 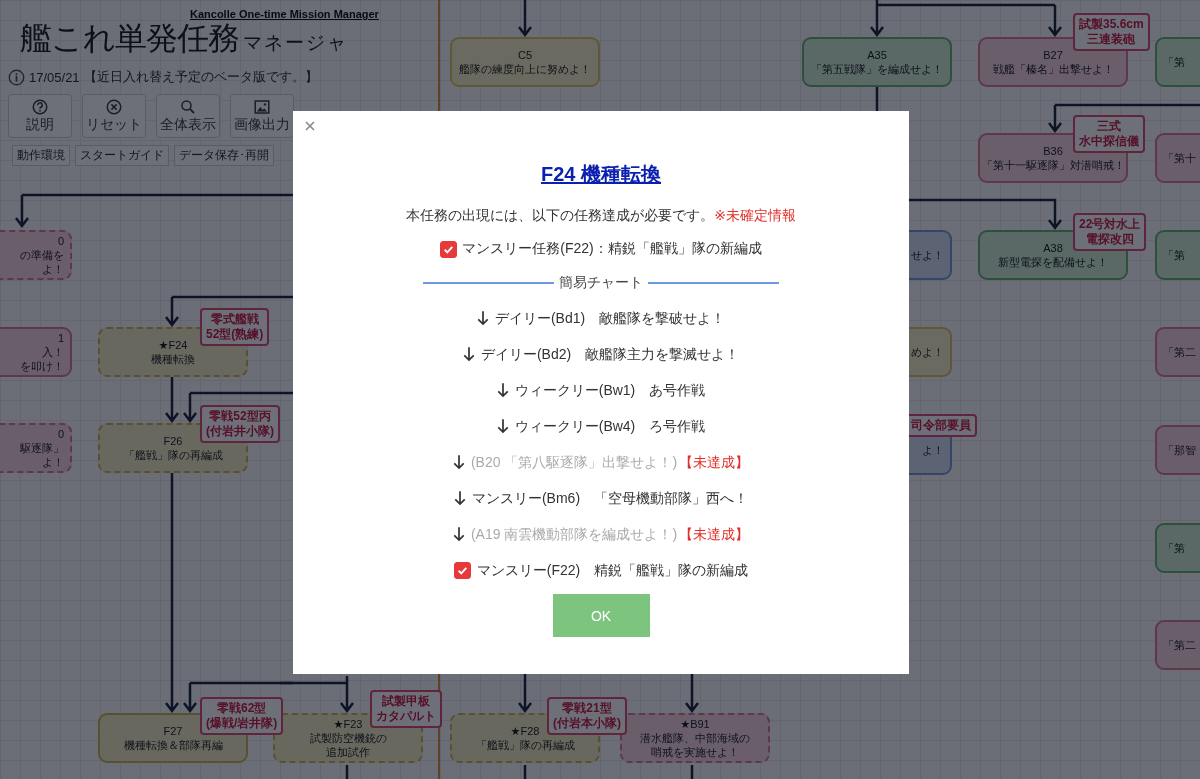 What do you see at coordinates (574, 534) in the screenshot?
I see `step-text: (A19 南雲機動部隊を編成せよ！)` at bounding box center [574, 534].